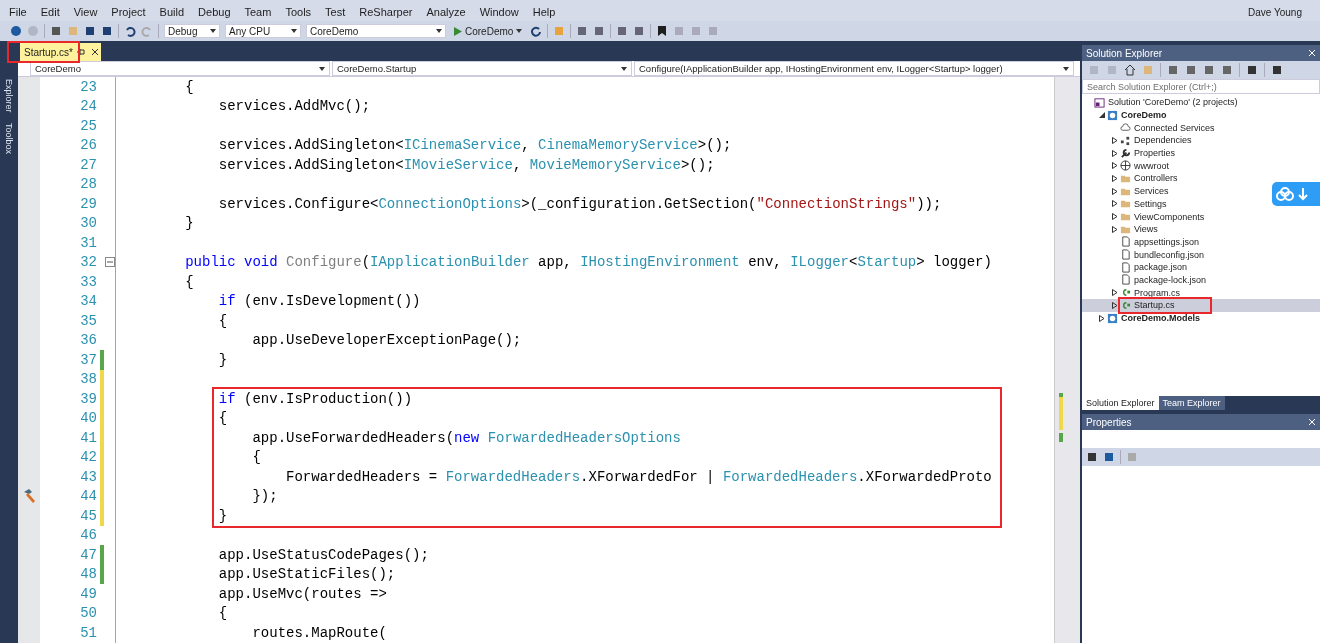 The image size is (1320, 643). Describe the element at coordinates (1201, 166) in the screenshot. I see `tree-item: wwwroot` at that location.